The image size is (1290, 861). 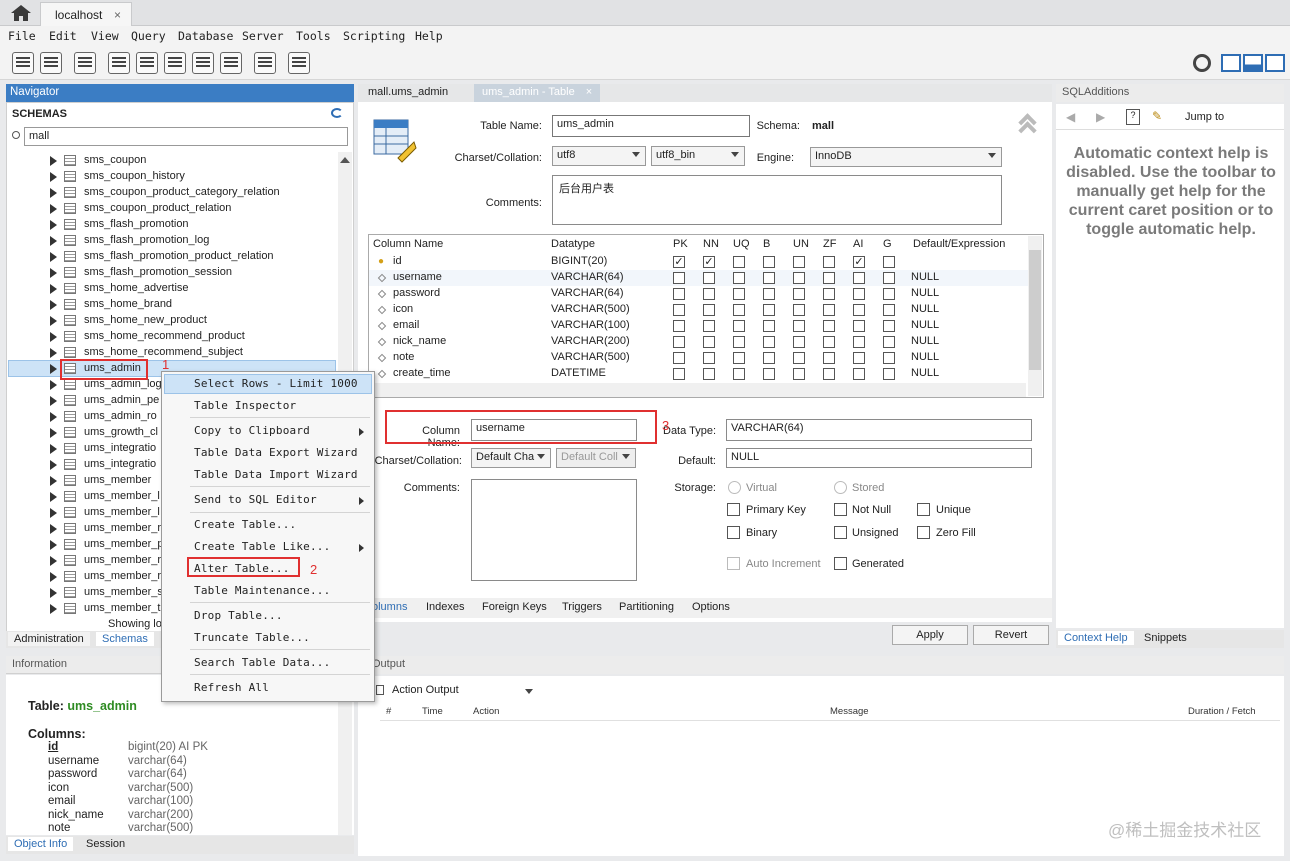 What do you see at coordinates (313, 36) in the screenshot?
I see `menu-tools: Tools` at bounding box center [313, 36].